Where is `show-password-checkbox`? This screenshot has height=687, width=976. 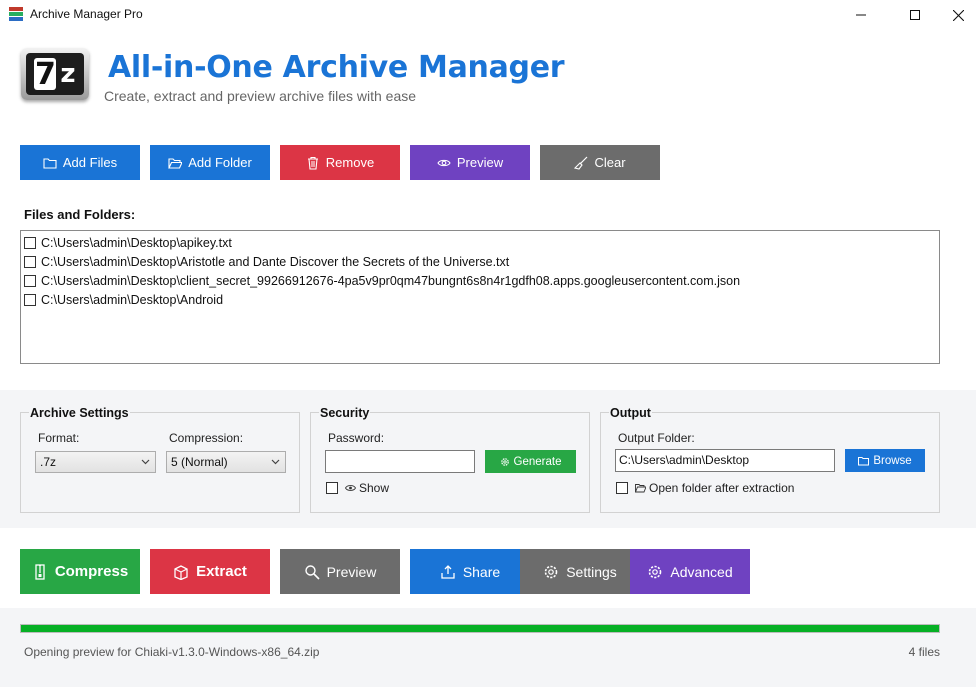
show-password-checkbox is located at coordinates (332, 488).